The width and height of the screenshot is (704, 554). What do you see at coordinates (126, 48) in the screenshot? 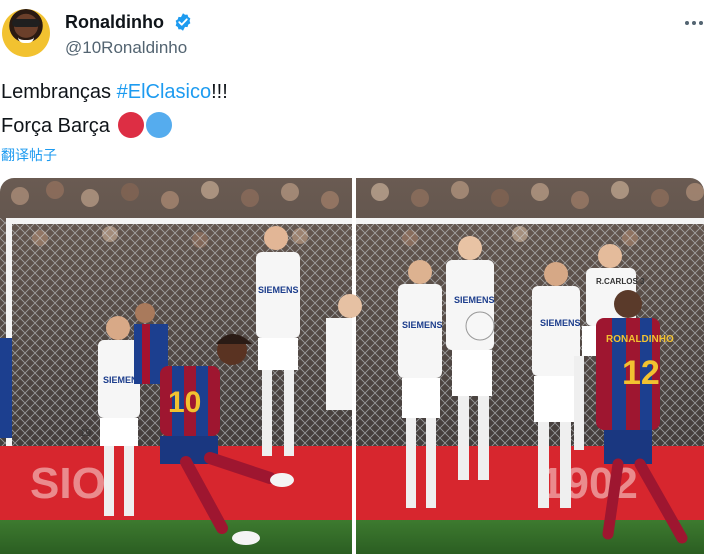
I see `author-handle: @10Ronaldinho` at bounding box center [126, 48].